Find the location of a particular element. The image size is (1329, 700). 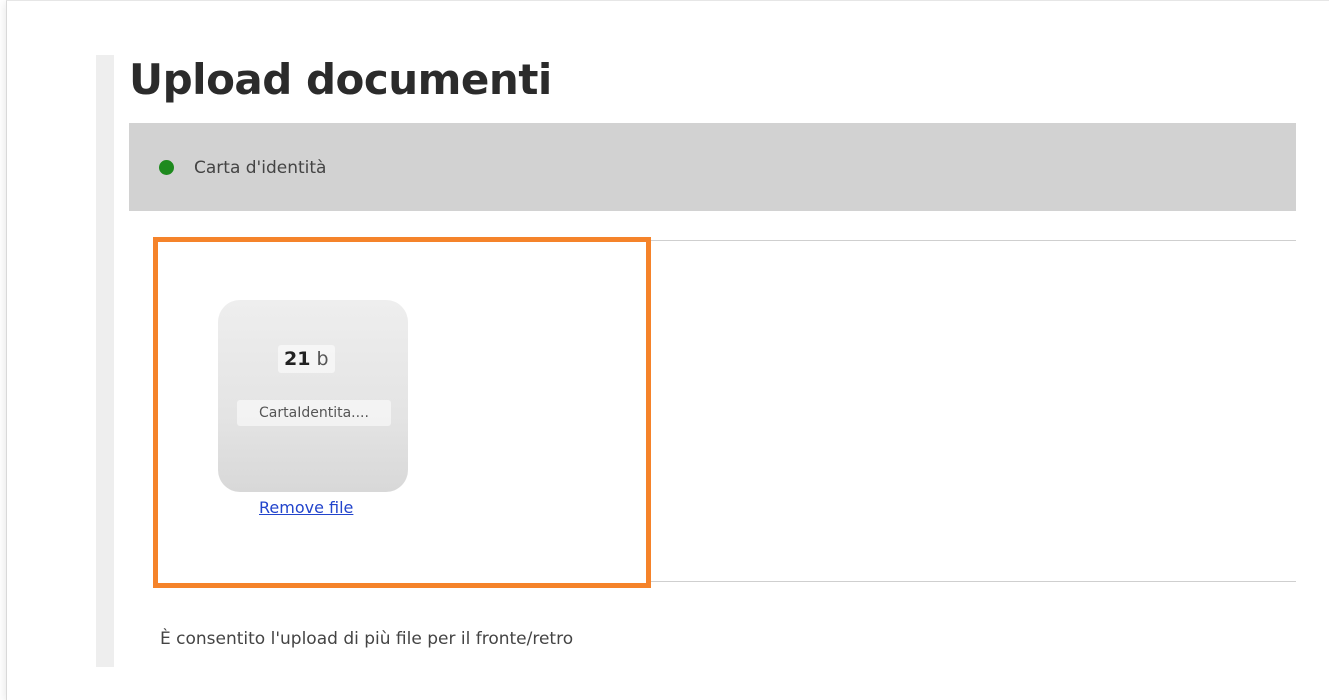

document-label: Carta d'identità is located at coordinates (260, 168).